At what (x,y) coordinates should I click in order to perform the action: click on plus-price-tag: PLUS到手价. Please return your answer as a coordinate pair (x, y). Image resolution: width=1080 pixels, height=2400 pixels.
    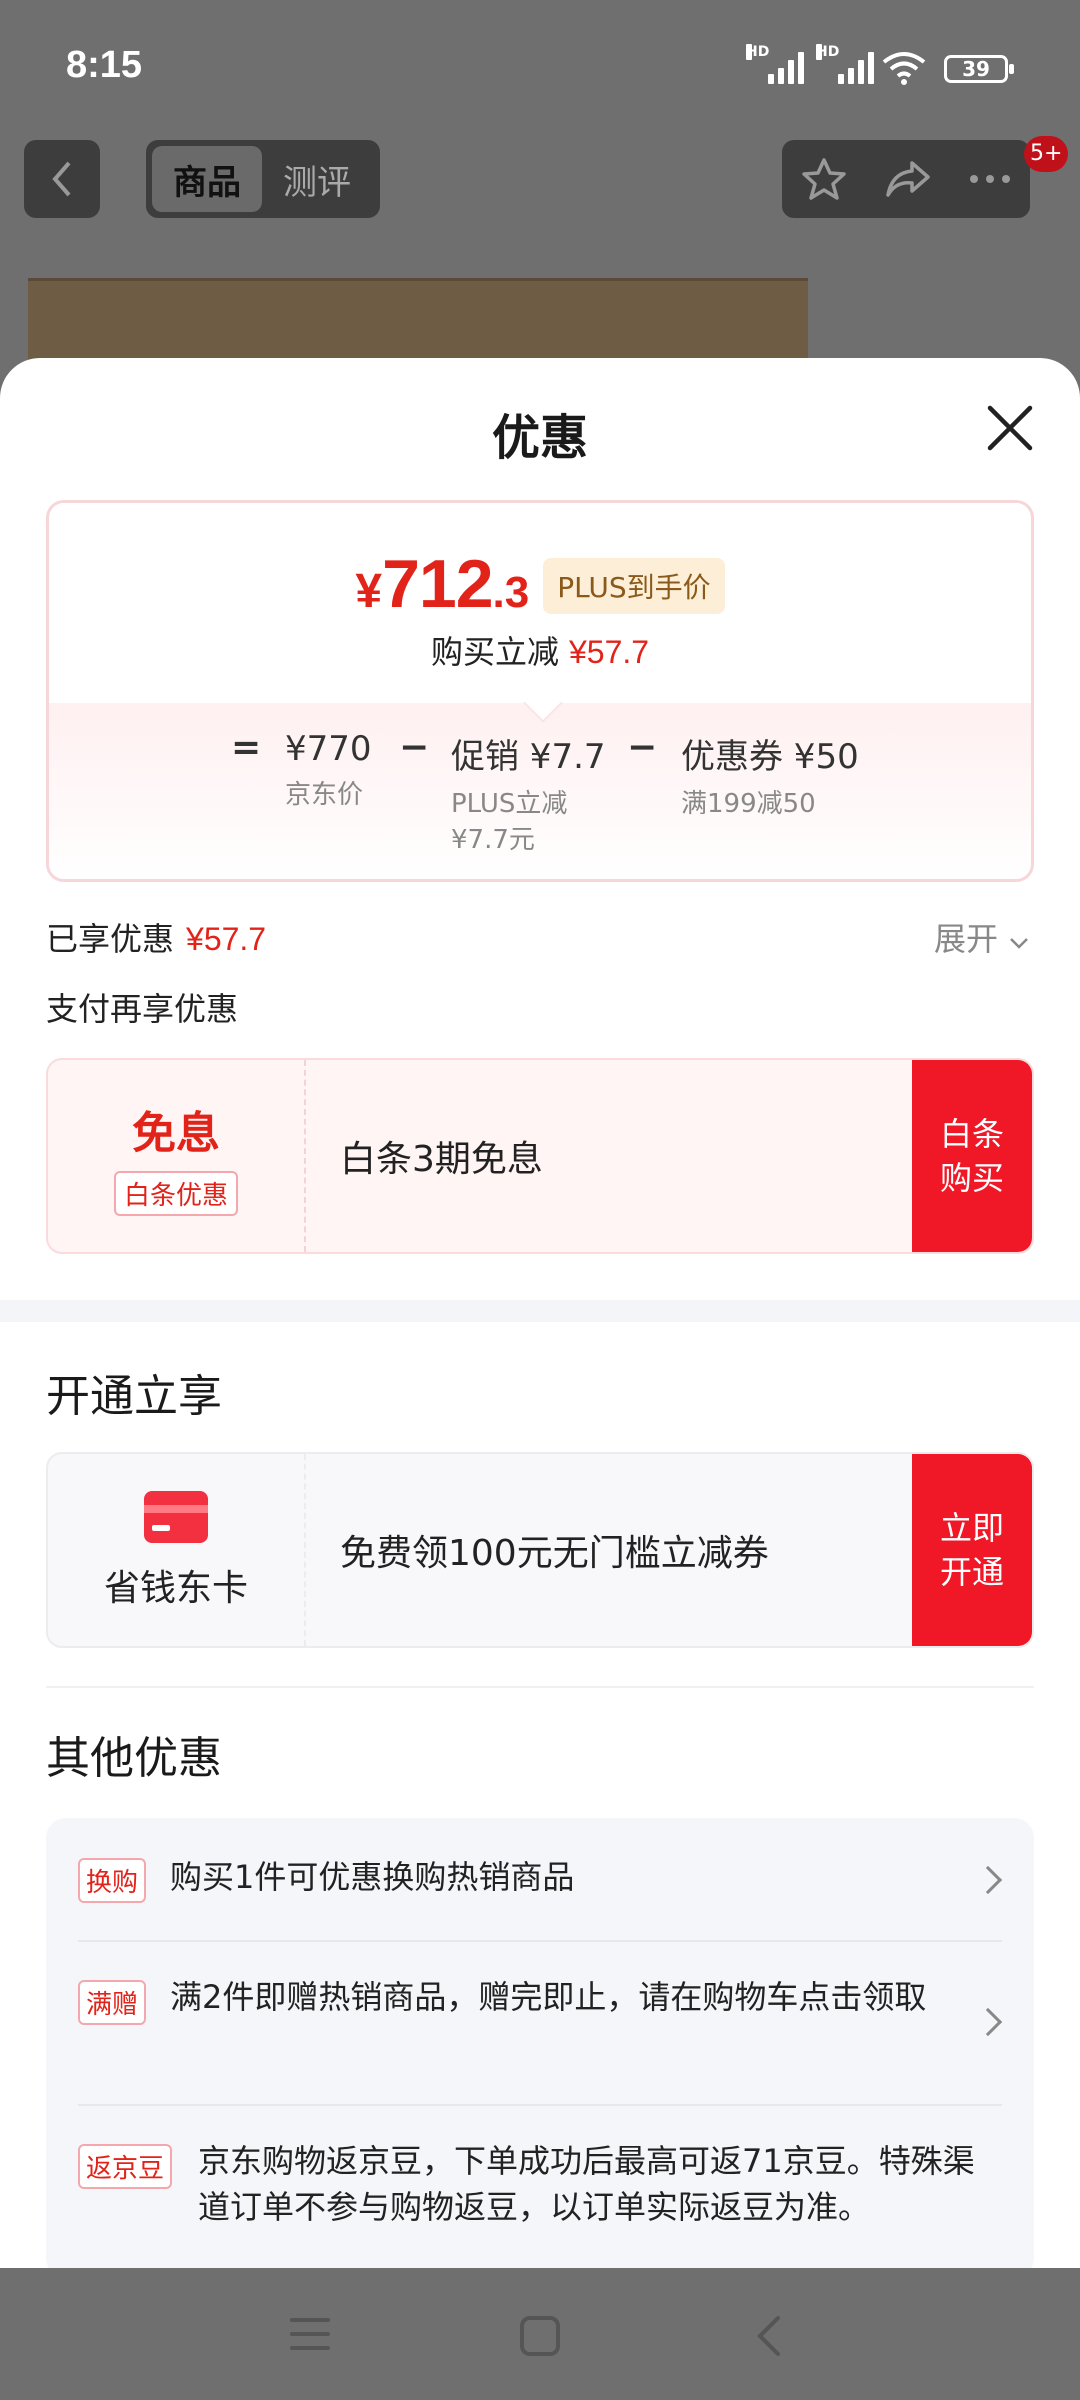
    Looking at the image, I should click on (634, 586).